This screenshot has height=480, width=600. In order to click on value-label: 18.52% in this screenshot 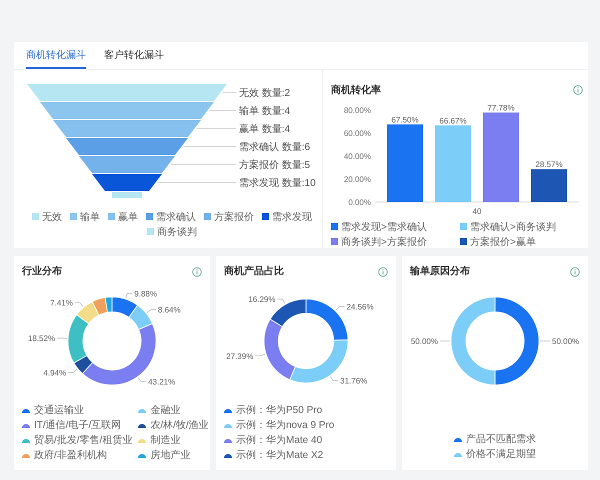, I will do `click(42, 339)`.